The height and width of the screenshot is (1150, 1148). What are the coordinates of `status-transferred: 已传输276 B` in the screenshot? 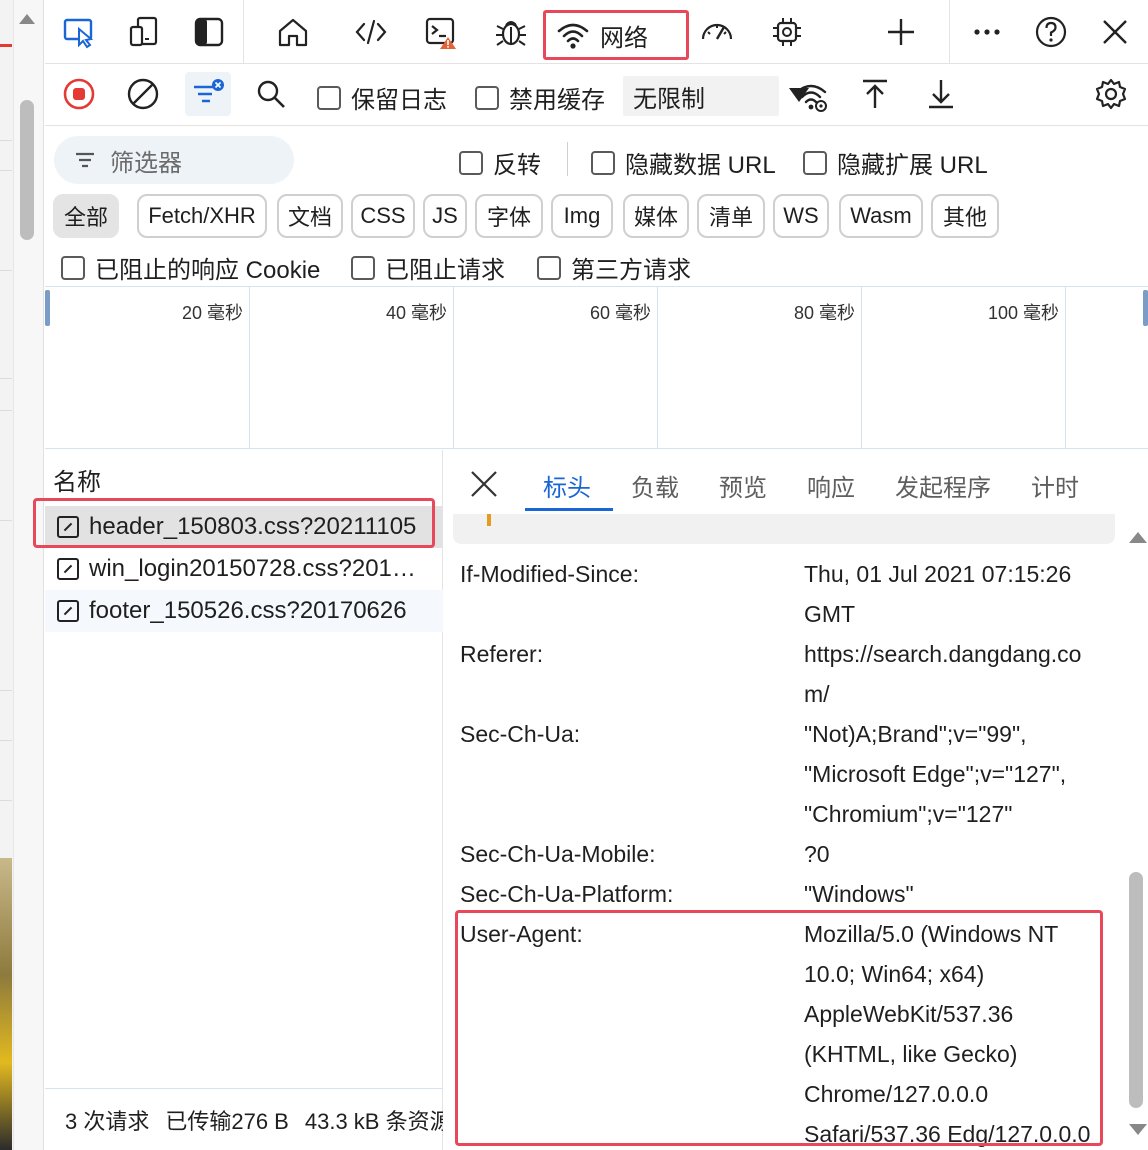 It's located at (227, 1121).